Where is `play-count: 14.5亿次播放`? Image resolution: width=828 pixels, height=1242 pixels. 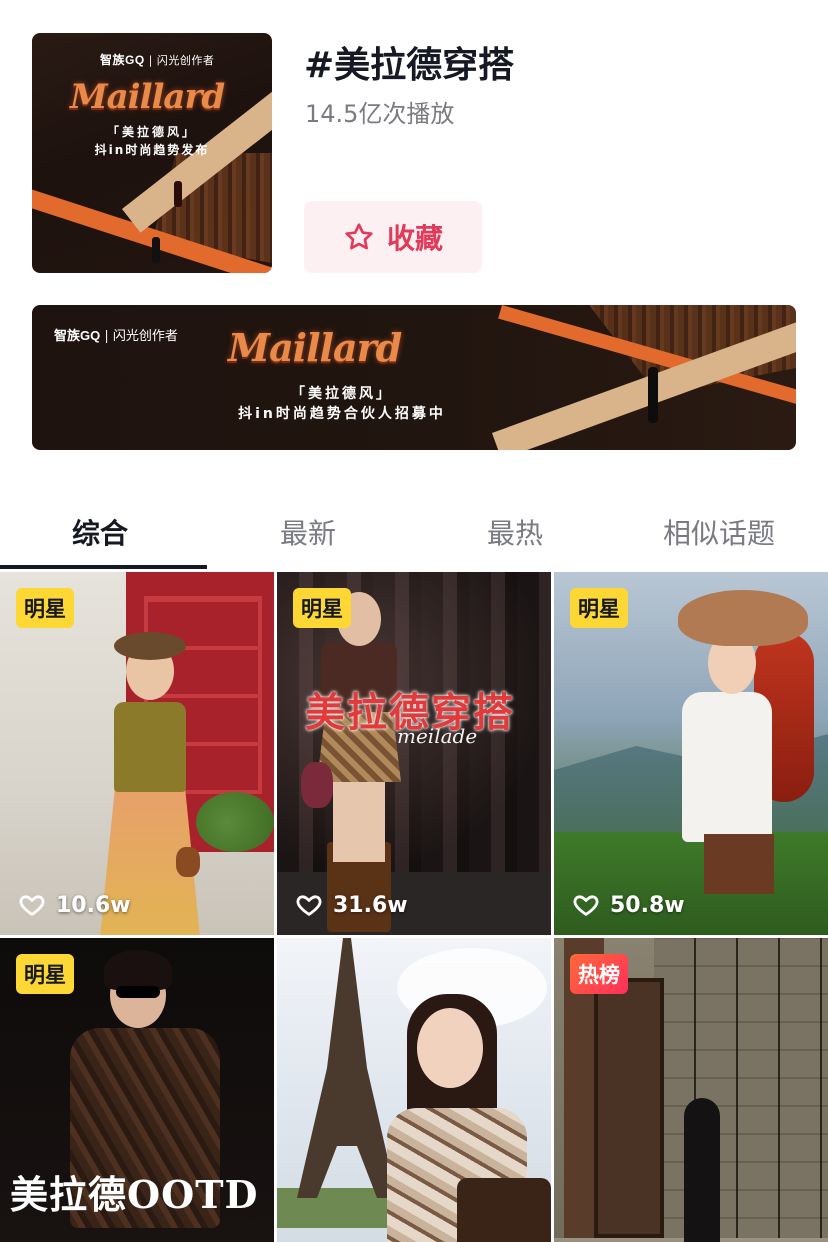 play-count: 14.5亿次播放 is located at coordinates (380, 114).